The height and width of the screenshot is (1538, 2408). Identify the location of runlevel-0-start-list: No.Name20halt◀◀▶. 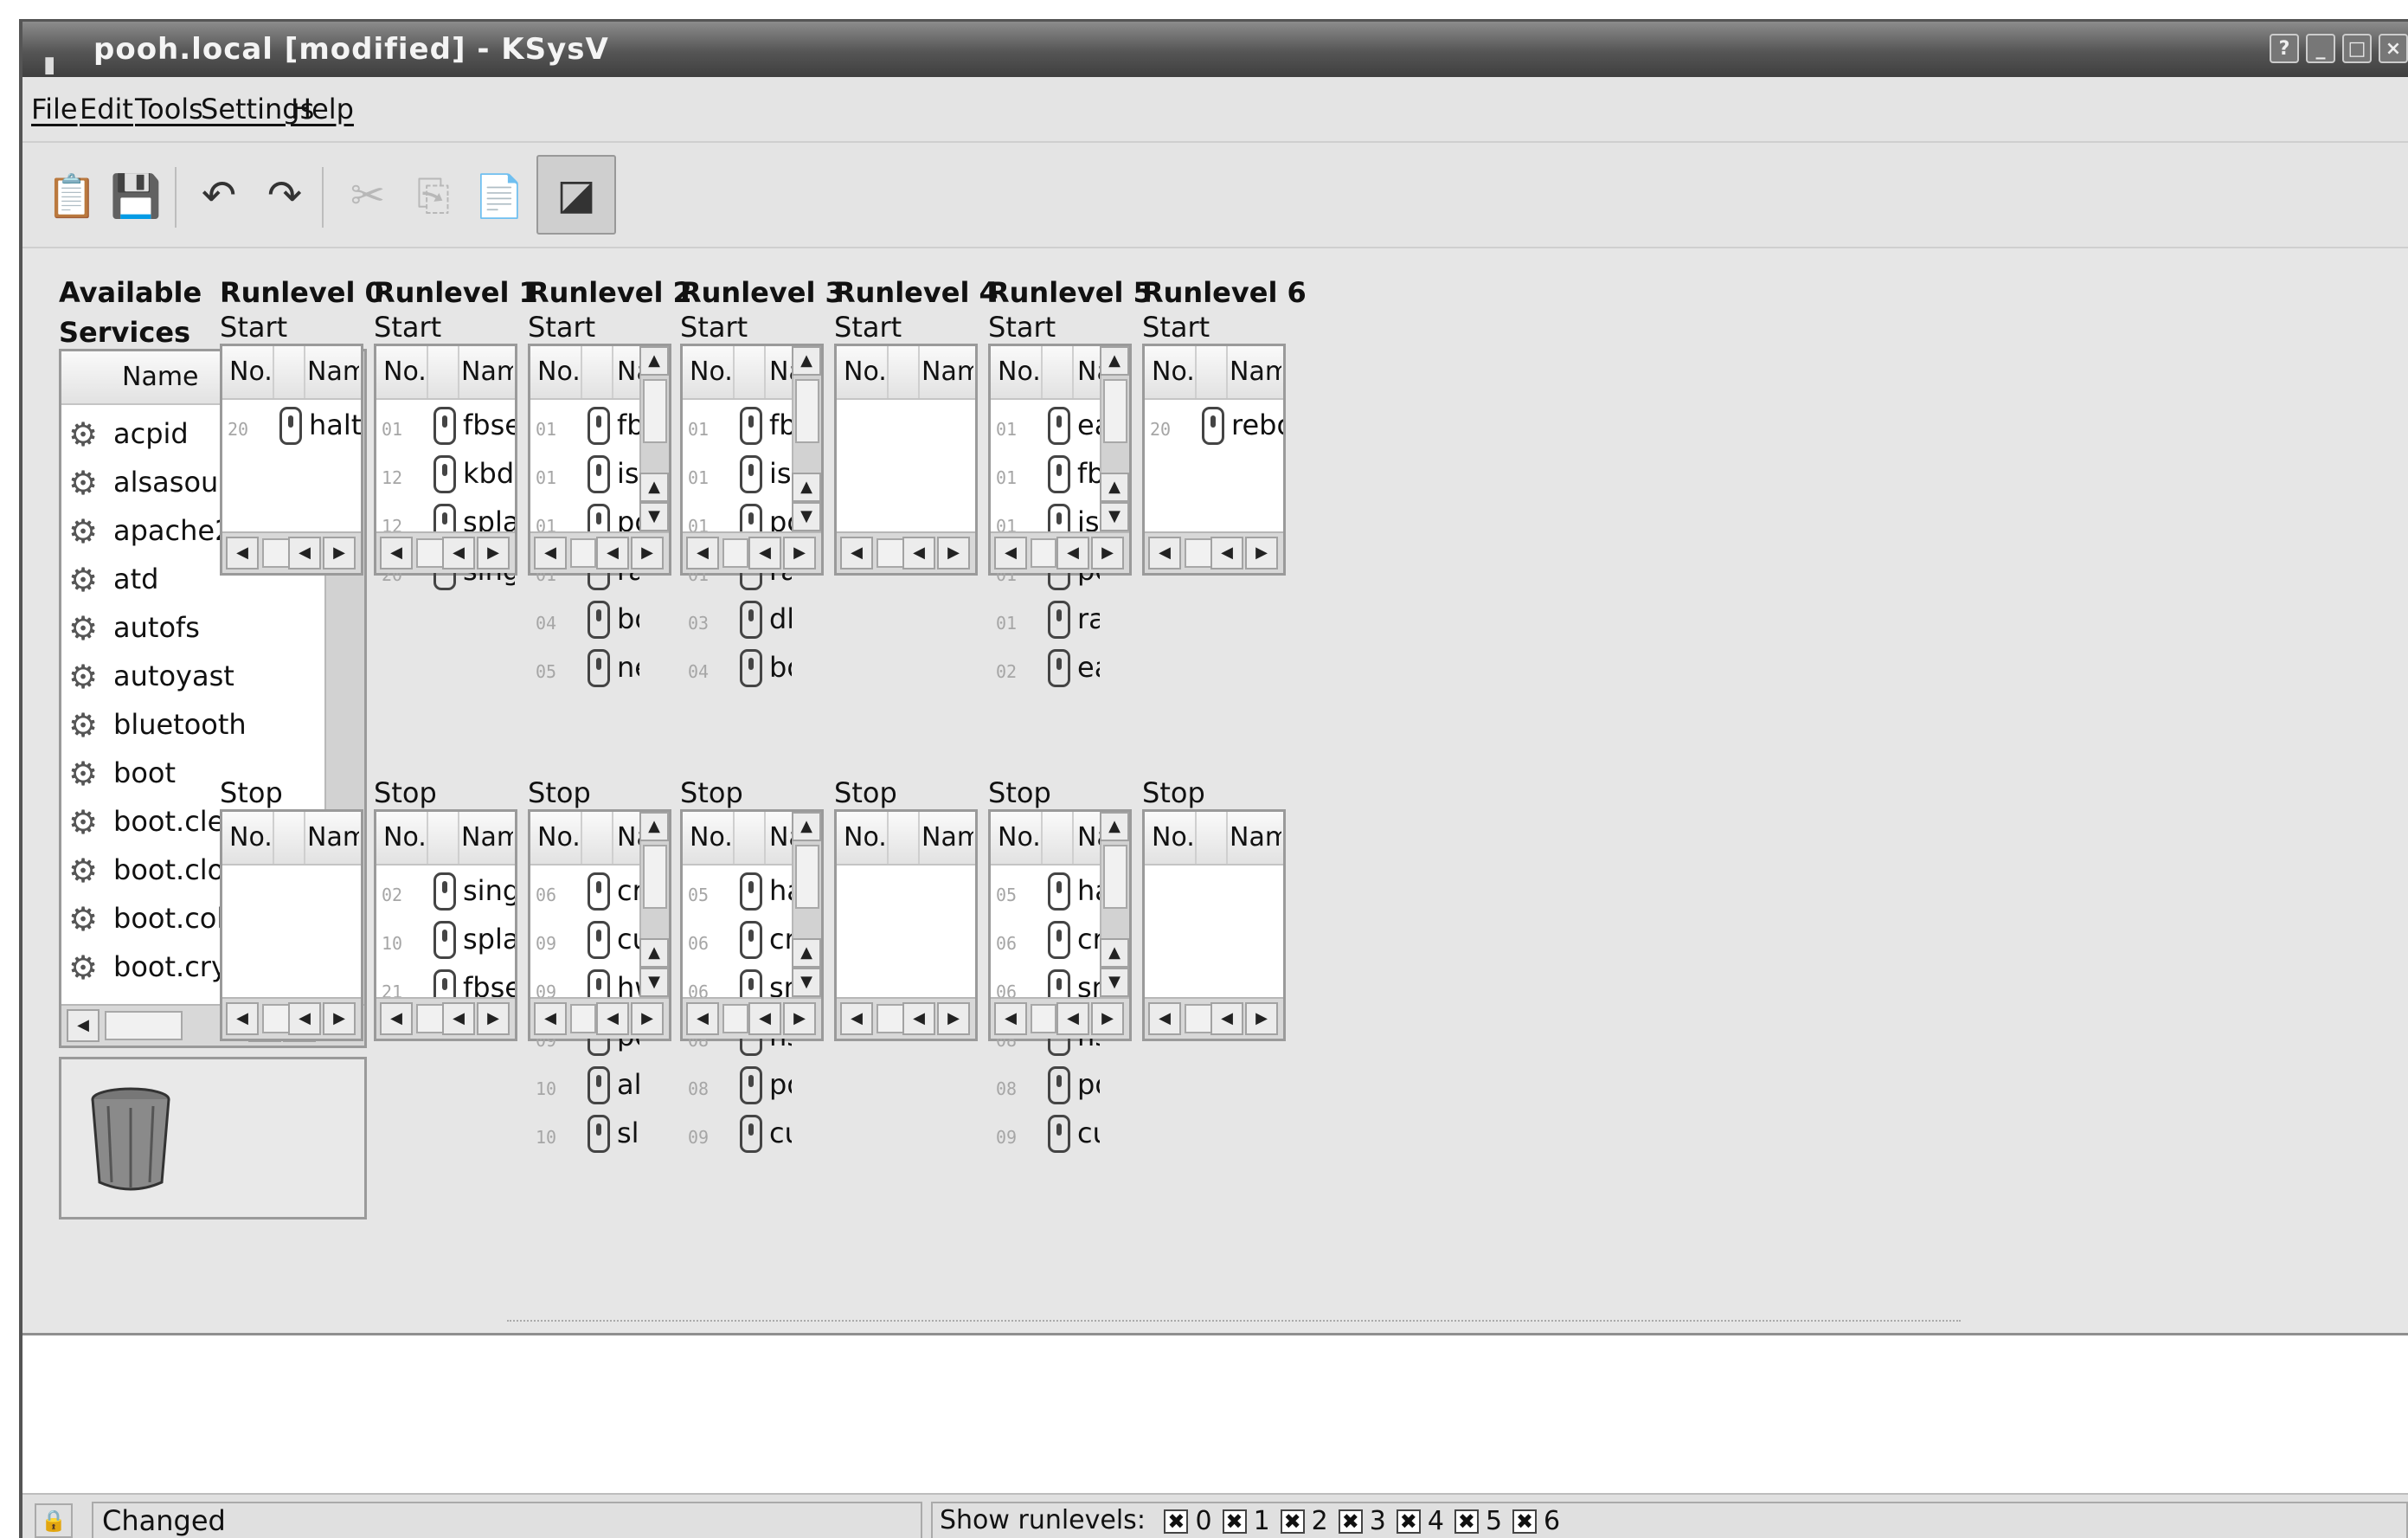
(291, 460).